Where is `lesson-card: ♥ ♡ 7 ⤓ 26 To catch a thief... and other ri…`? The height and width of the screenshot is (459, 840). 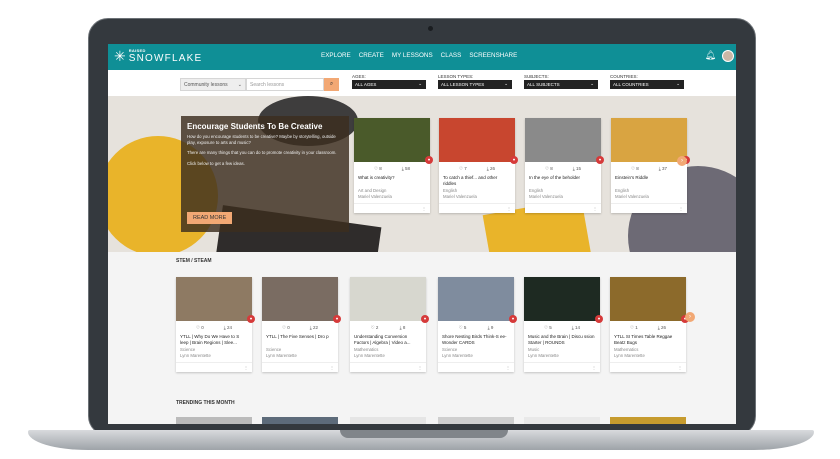 lesson-card: ♥ ♡ 7 ⤓ 26 To catch a thief... and other ri… is located at coordinates (478, 165).